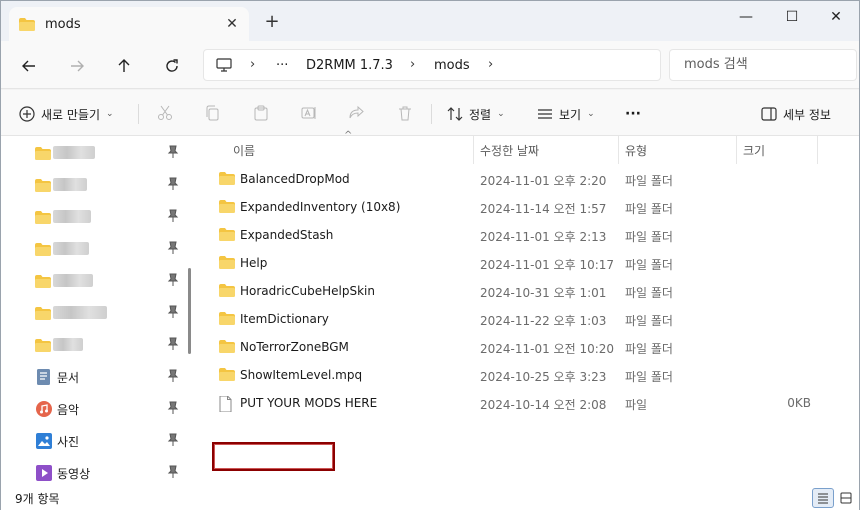 Image resolution: width=860 pixels, height=510 pixels. Describe the element at coordinates (836, 17) in the screenshot. I see `close-window-button: ✕` at that location.